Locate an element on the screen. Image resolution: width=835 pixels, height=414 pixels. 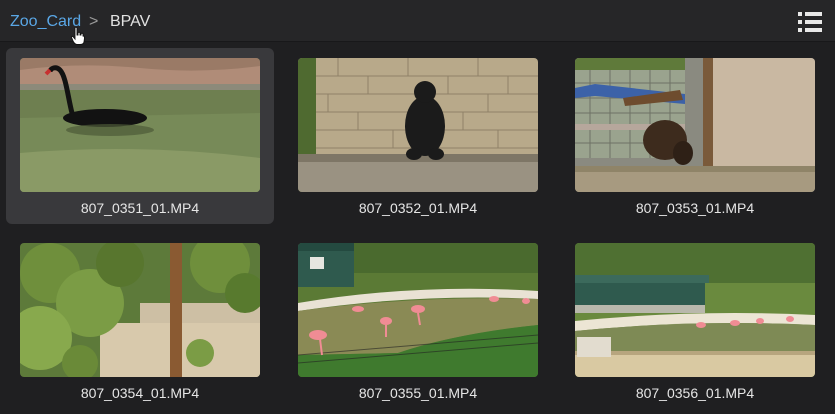
clip-tile: 807_0354_01.MP4 is located at coordinates (140, 321).